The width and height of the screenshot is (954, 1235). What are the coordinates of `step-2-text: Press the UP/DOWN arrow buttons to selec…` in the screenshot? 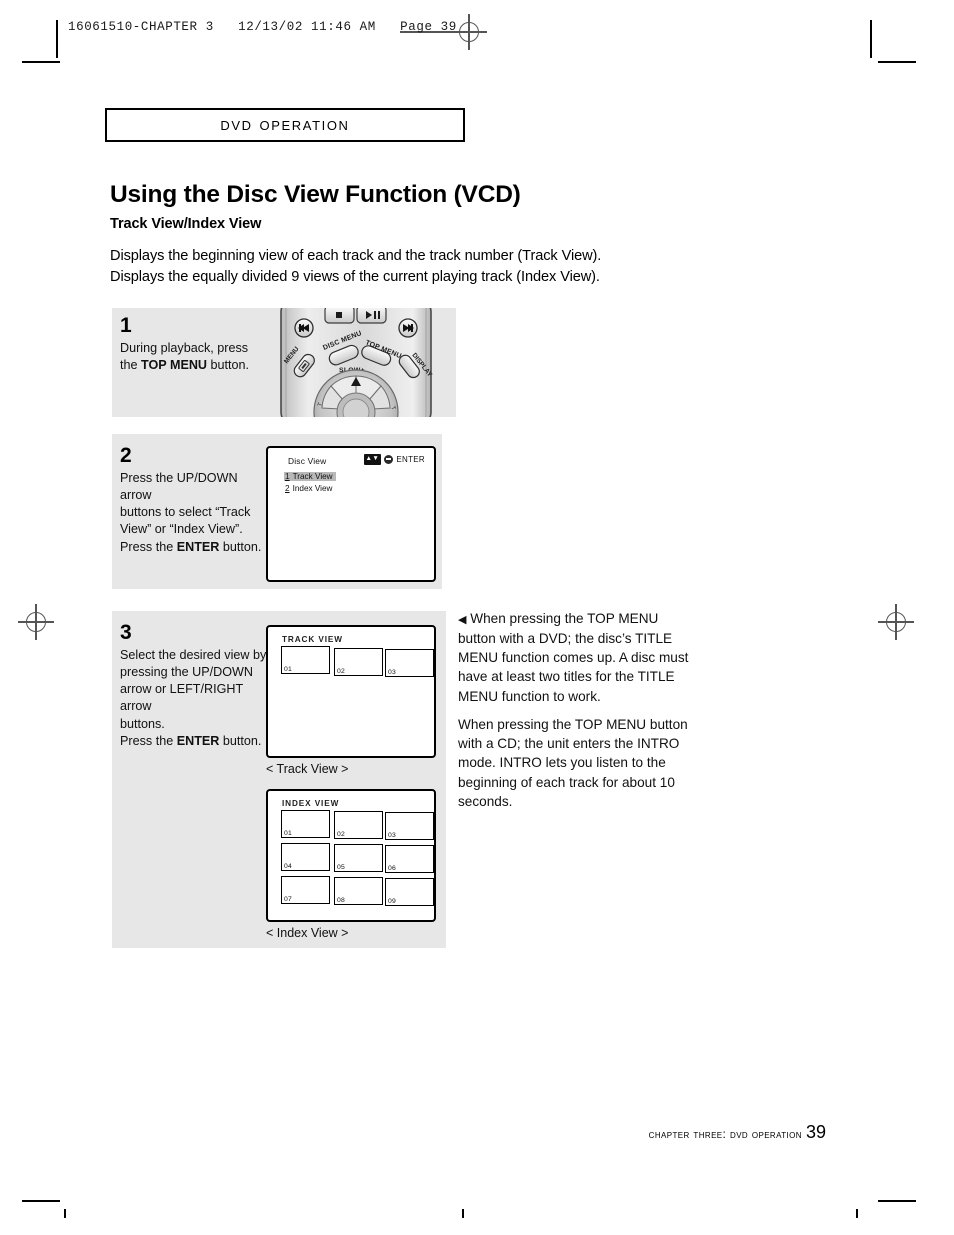 It's located at (194, 513).